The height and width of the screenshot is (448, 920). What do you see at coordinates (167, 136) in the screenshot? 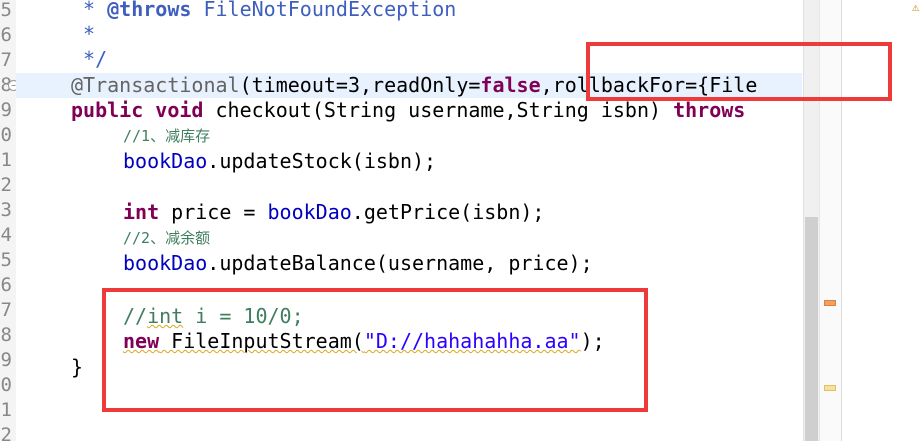
I see `code-comment: //1、减库存` at bounding box center [167, 136].